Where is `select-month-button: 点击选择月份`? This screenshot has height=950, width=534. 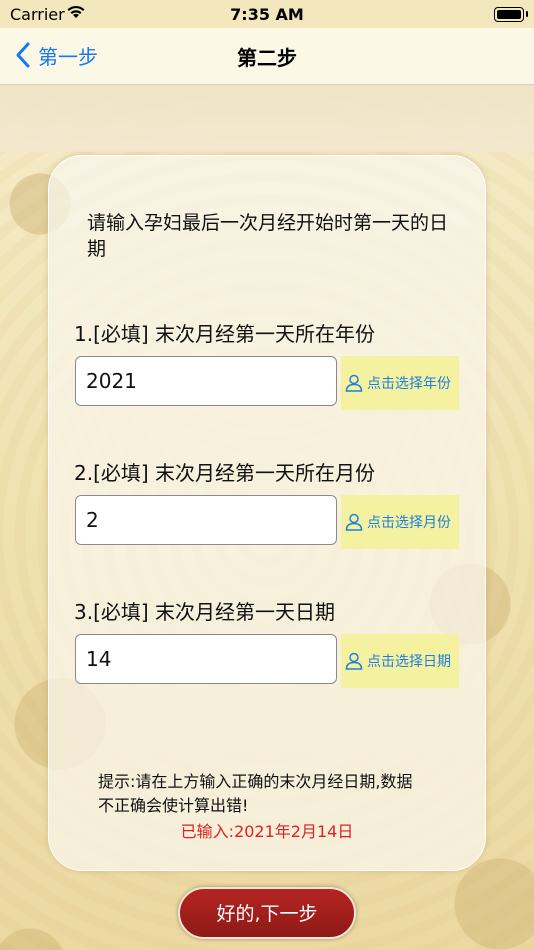 select-month-button: 点击选择月份 is located at coordinates (400, 522).